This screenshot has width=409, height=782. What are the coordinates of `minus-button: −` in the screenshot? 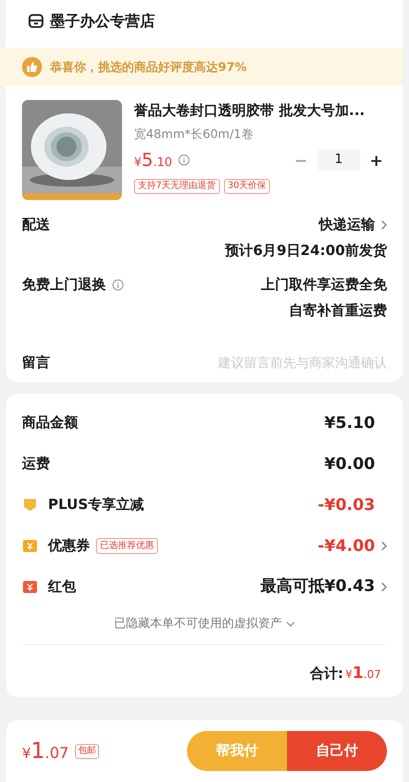 It's located at (301, 160).